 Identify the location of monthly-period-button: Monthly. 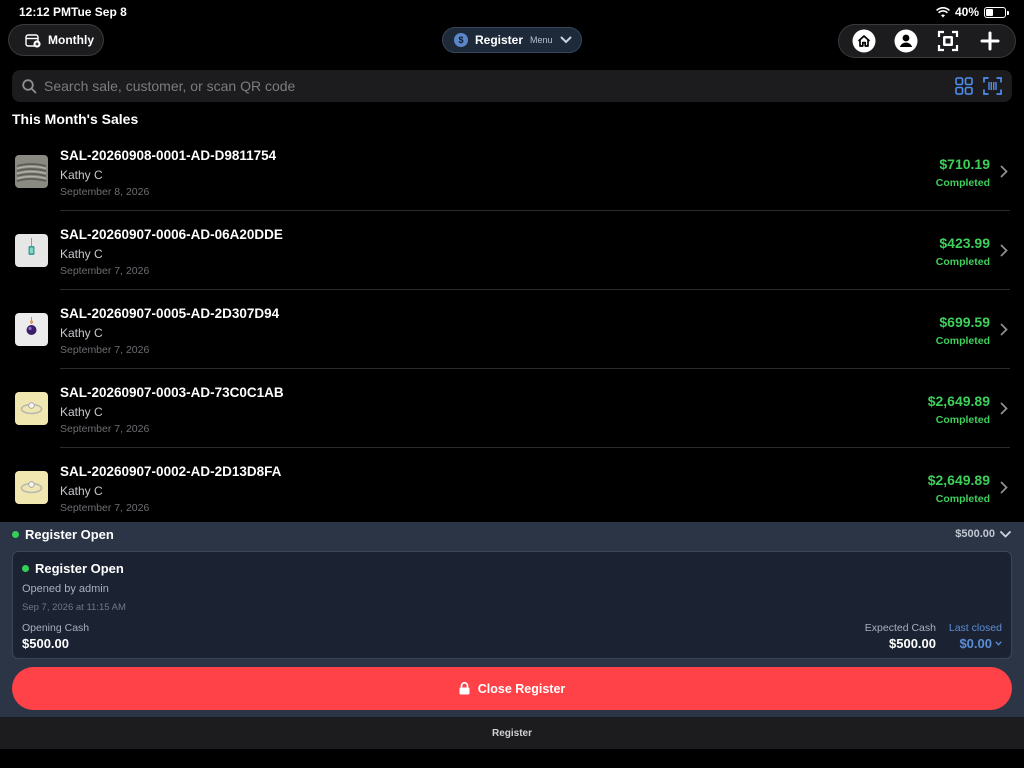
(56, 40).